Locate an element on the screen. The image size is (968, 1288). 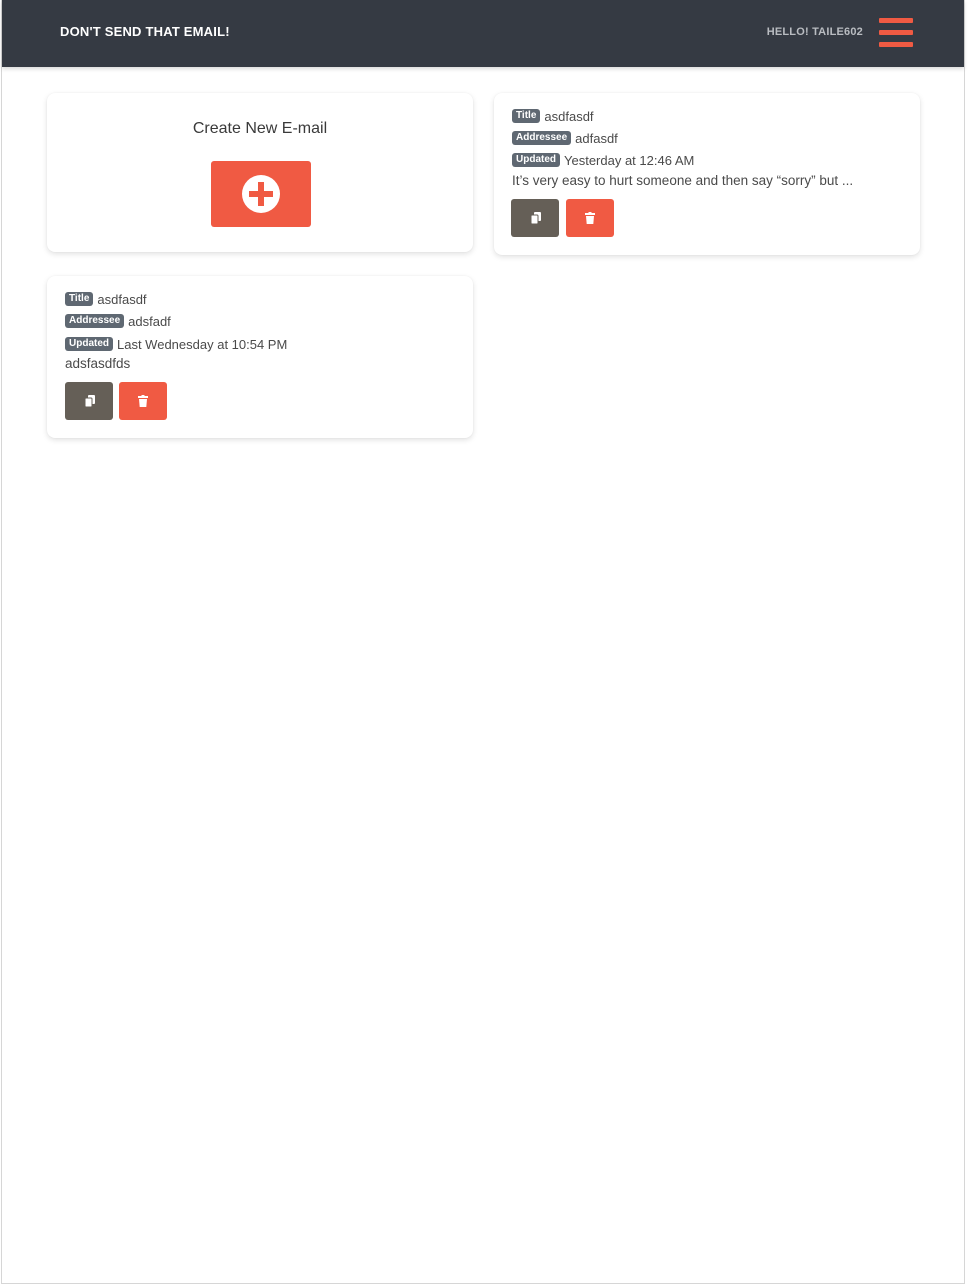
user-greeting: HELLO! TAILE602 is located at coordinates (814, 32).